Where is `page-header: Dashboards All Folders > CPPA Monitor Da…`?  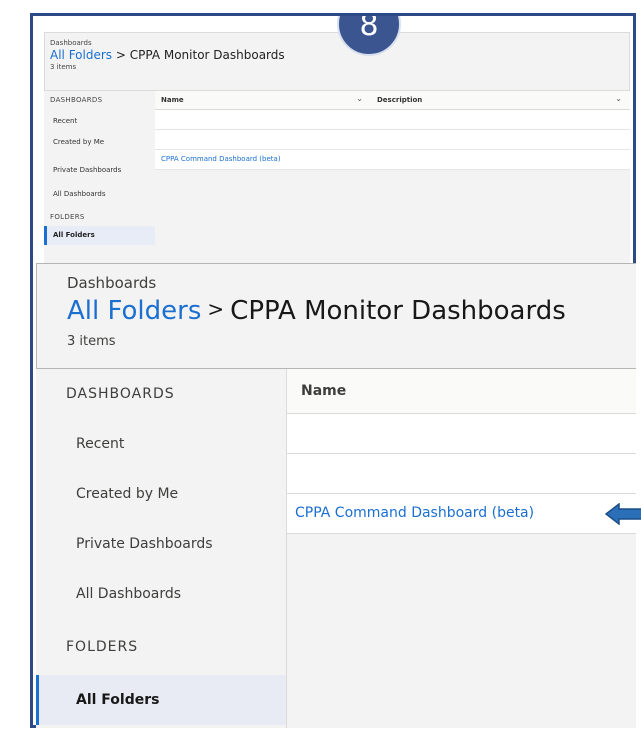
page-header: Dashboards All Folders > CPPA Monitor Da… is located at coordinates (337, 61).